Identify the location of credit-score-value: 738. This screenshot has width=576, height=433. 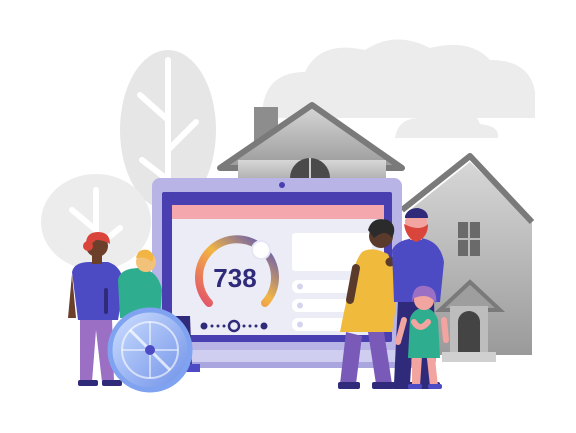
(234, 278).